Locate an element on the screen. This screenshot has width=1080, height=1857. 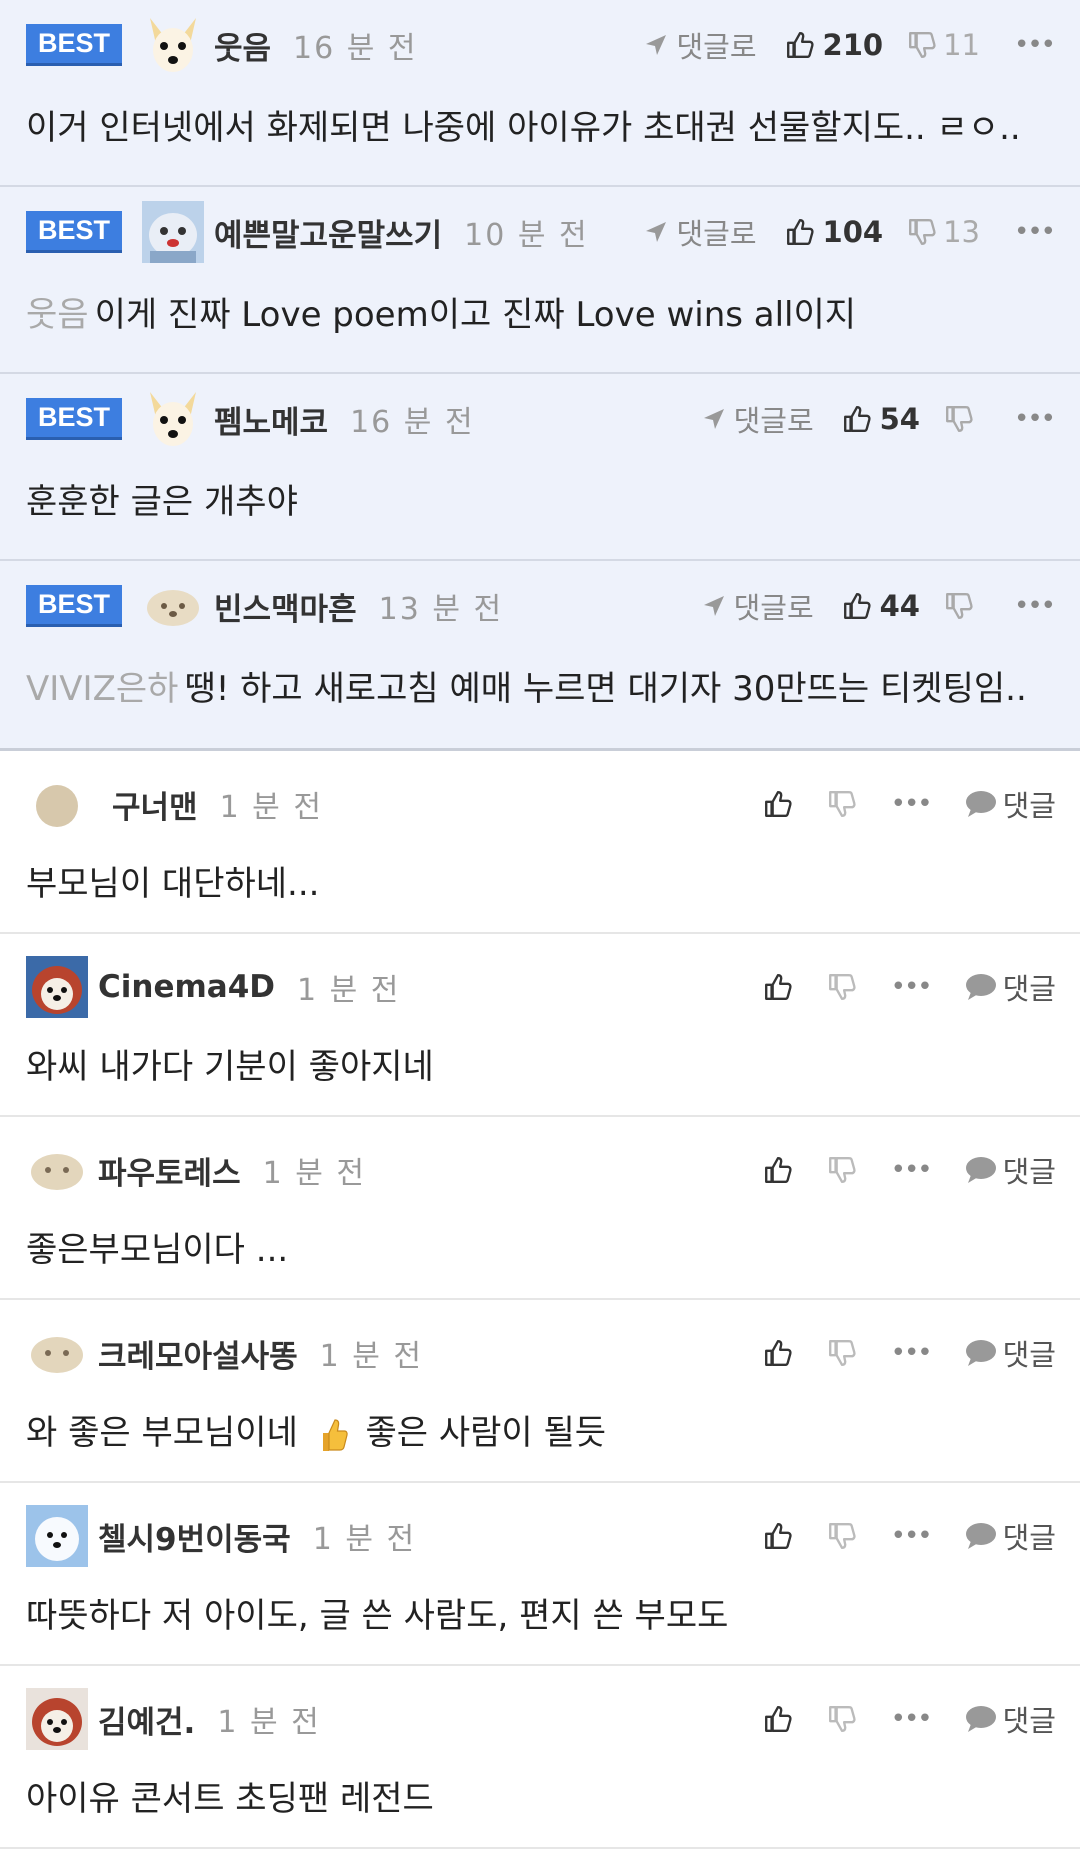
dog-white-blue-icon is located at coordinates (57, 1536).